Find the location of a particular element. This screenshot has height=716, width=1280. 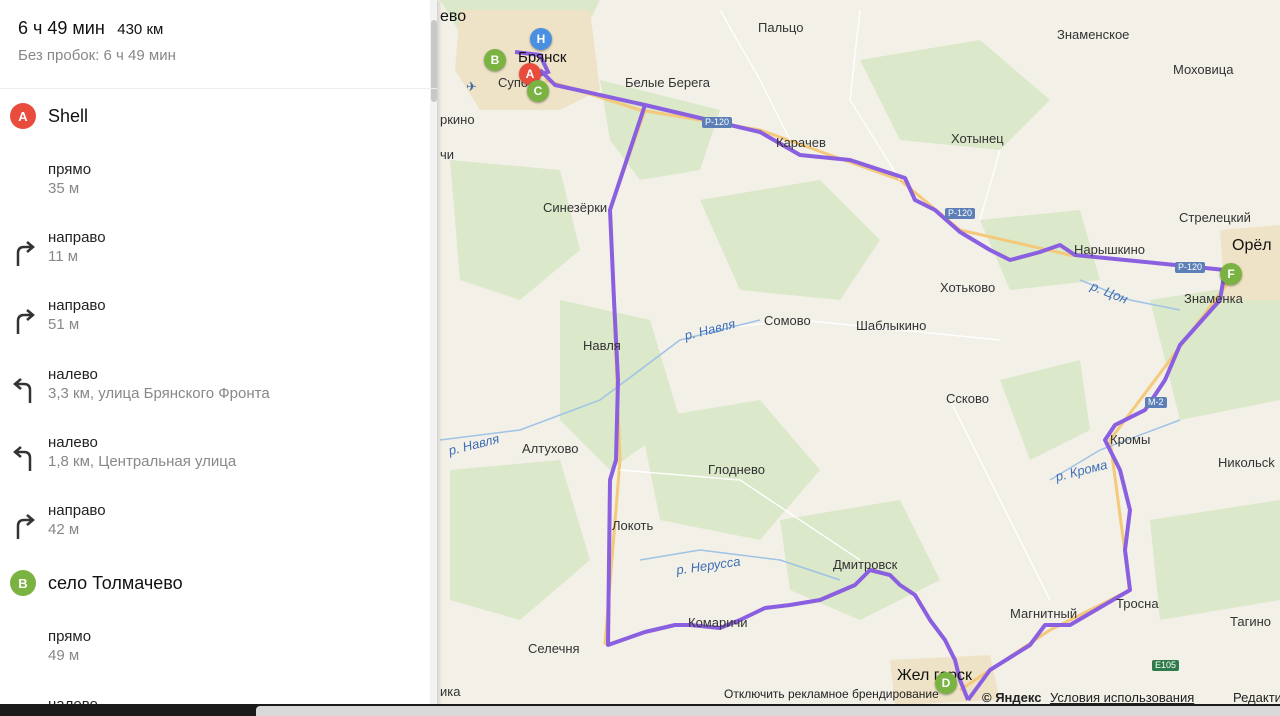

disable-ads-link: Отключить рекламное брендирование is located at coordinates (831, 694).